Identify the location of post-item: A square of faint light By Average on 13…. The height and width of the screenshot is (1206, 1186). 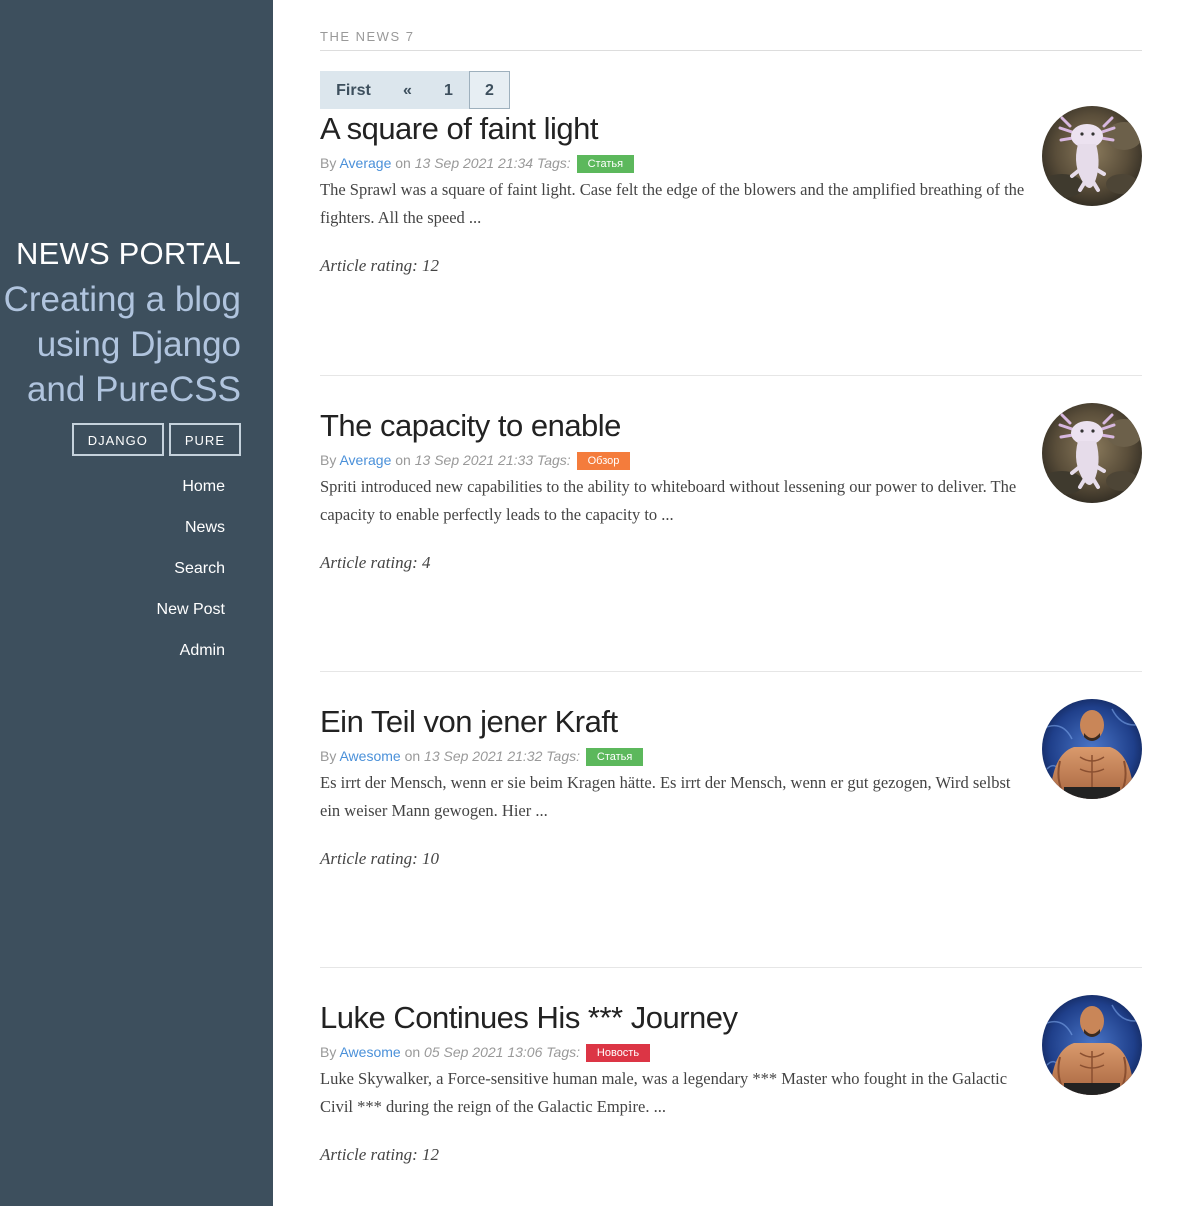
(731, 193).